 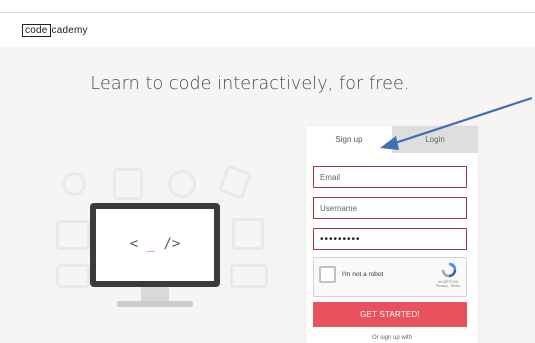 I want to click on faint-globe-icon, so click(x=182, y=184).